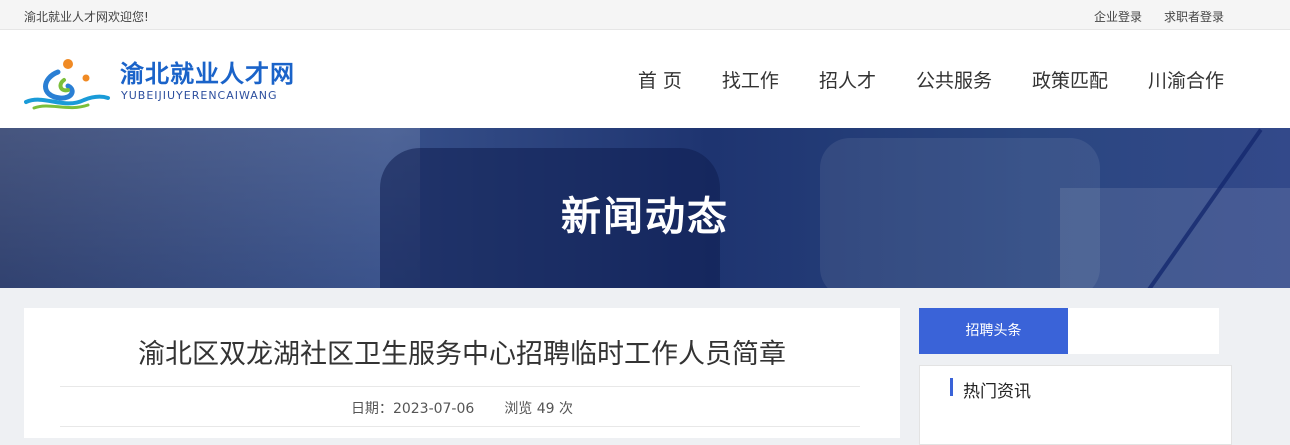  Describe the element at coordinates (951, 387) in the screenshot. I see `section-marker` at that location.